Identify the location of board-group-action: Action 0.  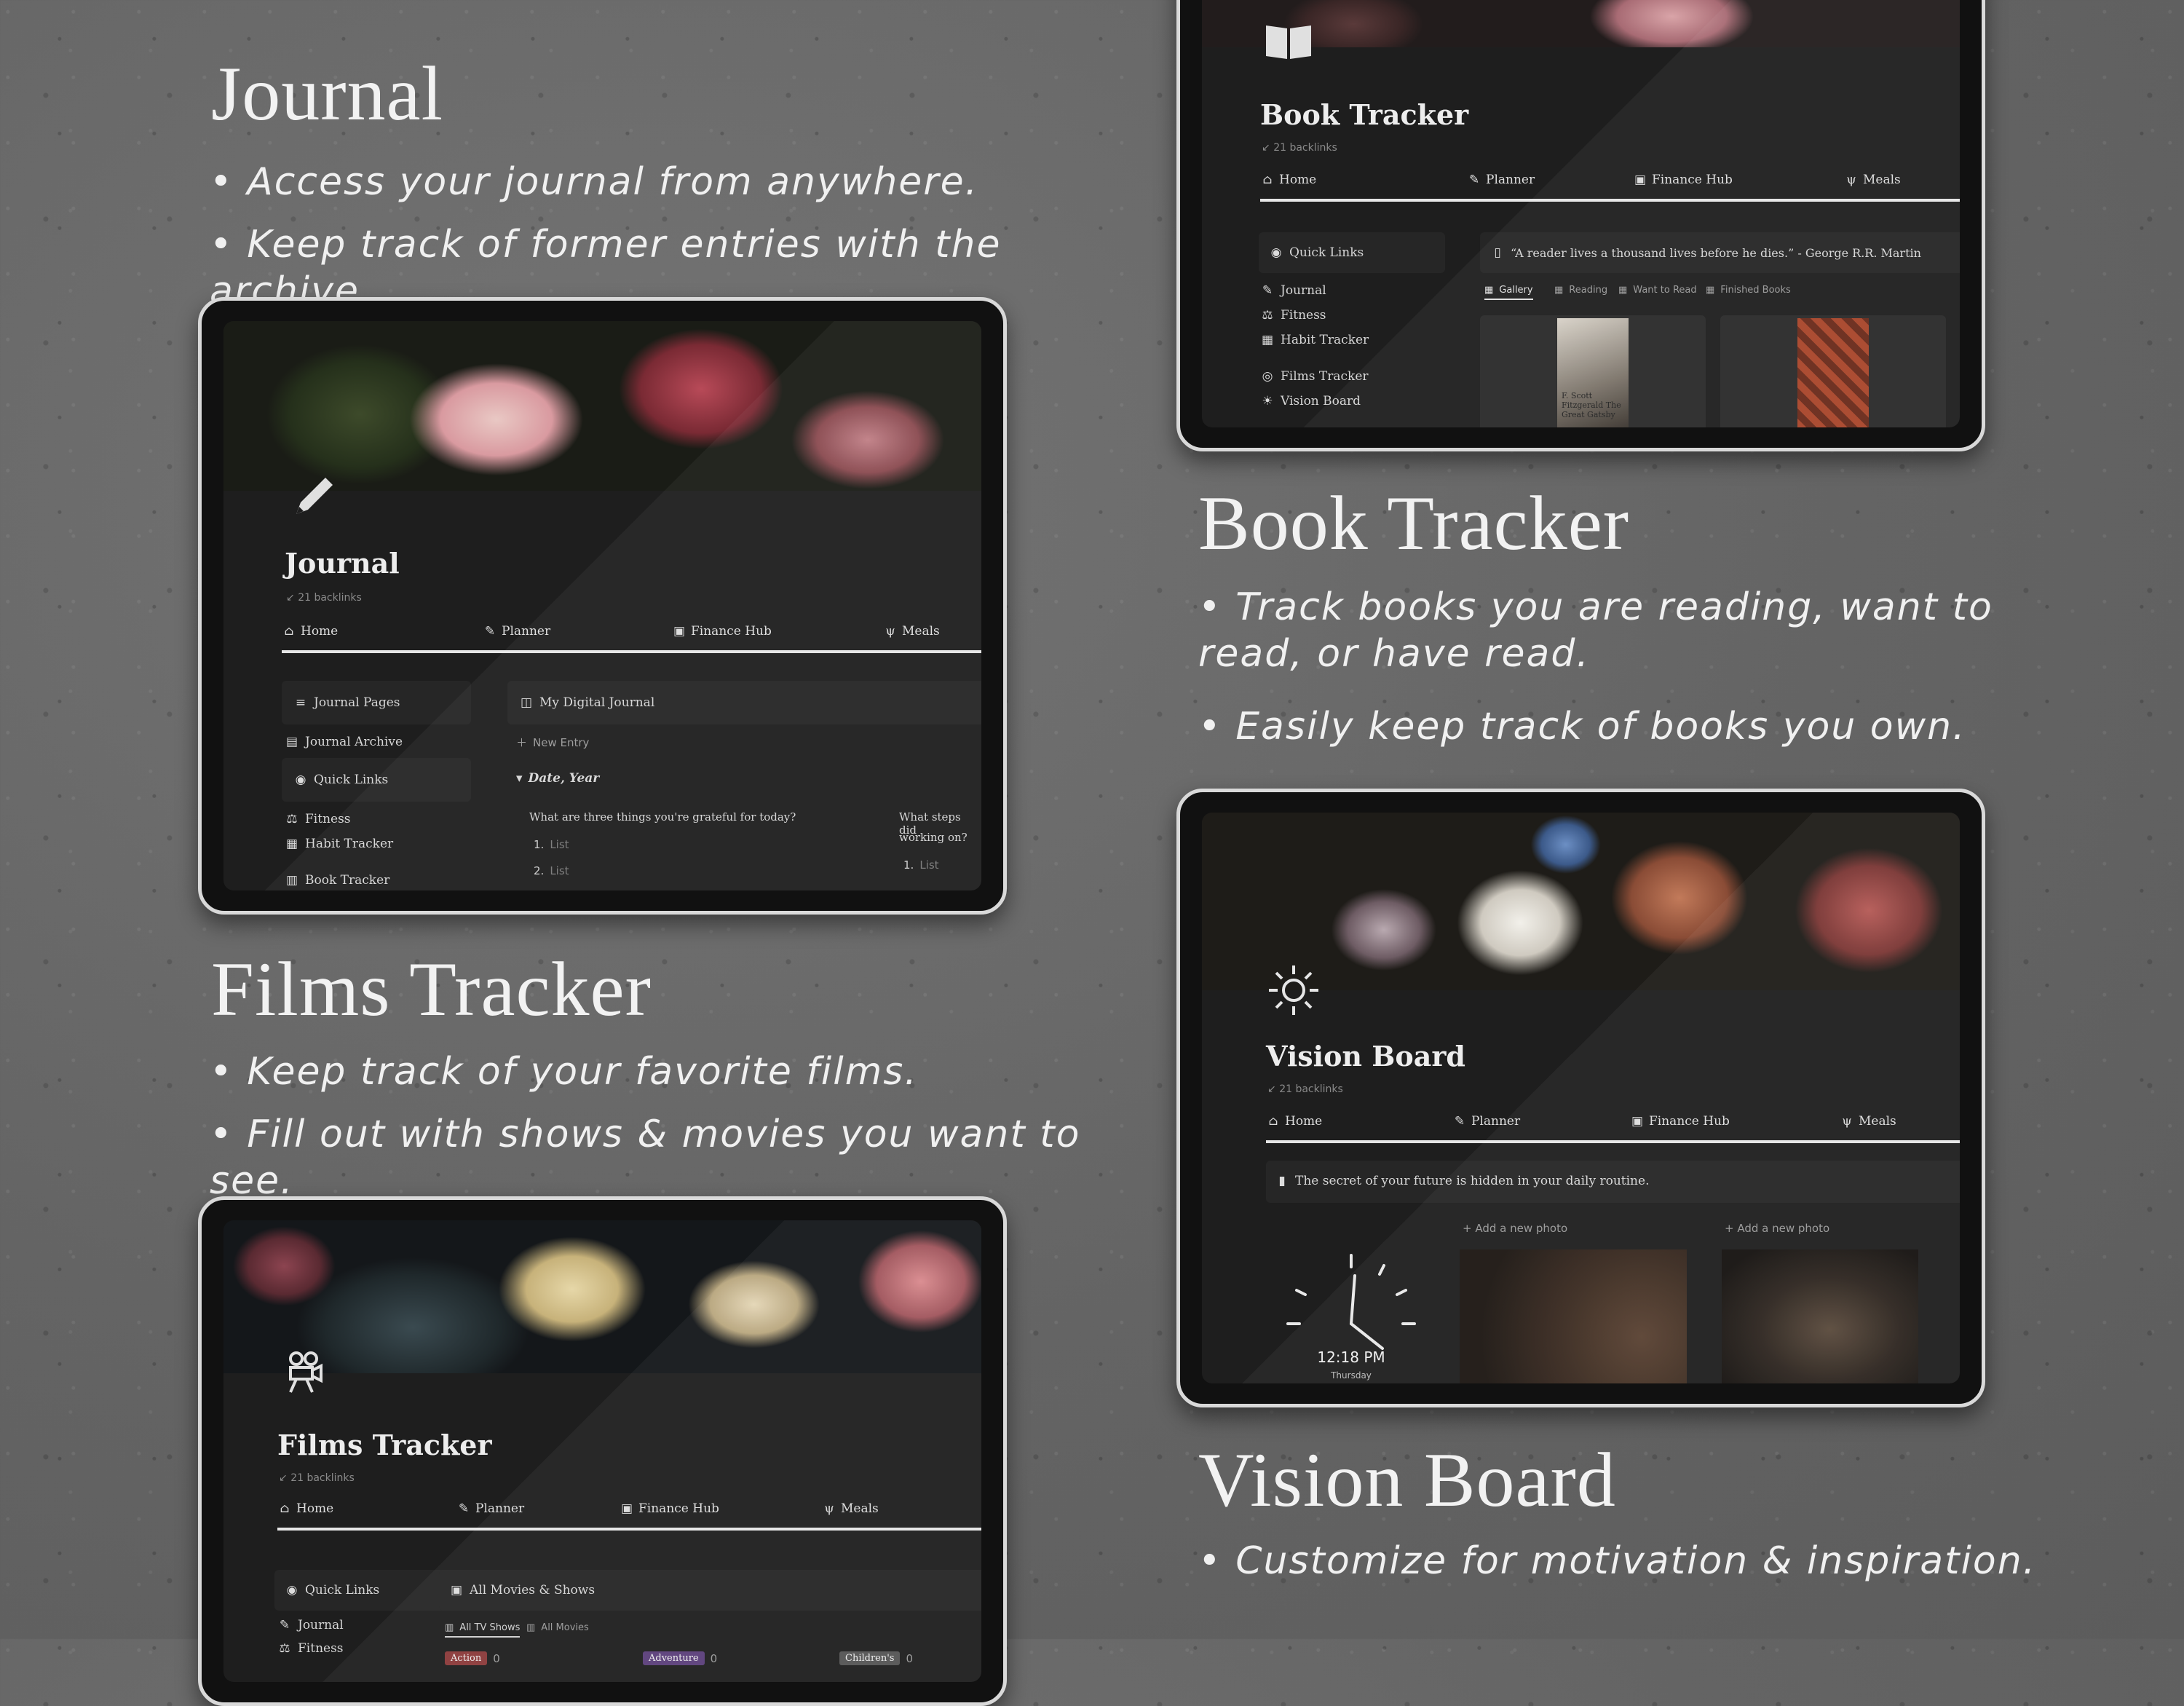
(472, 1658).